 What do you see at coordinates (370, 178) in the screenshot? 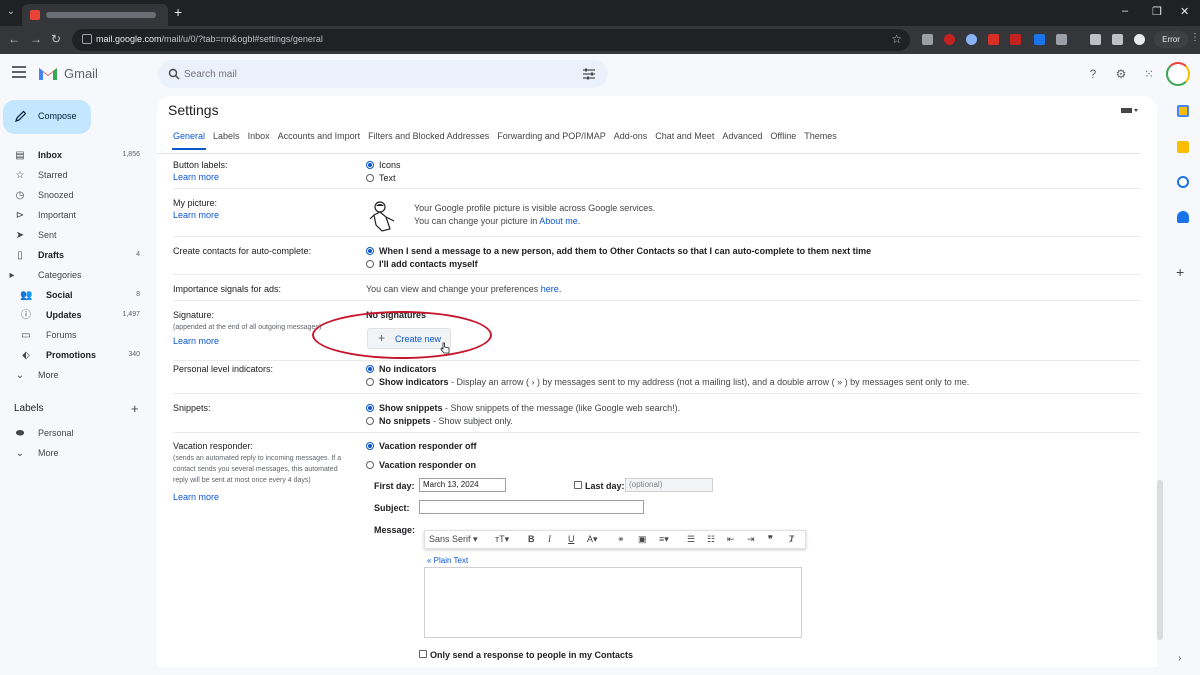
I see `radio-text` at bounding box center [370, 178].